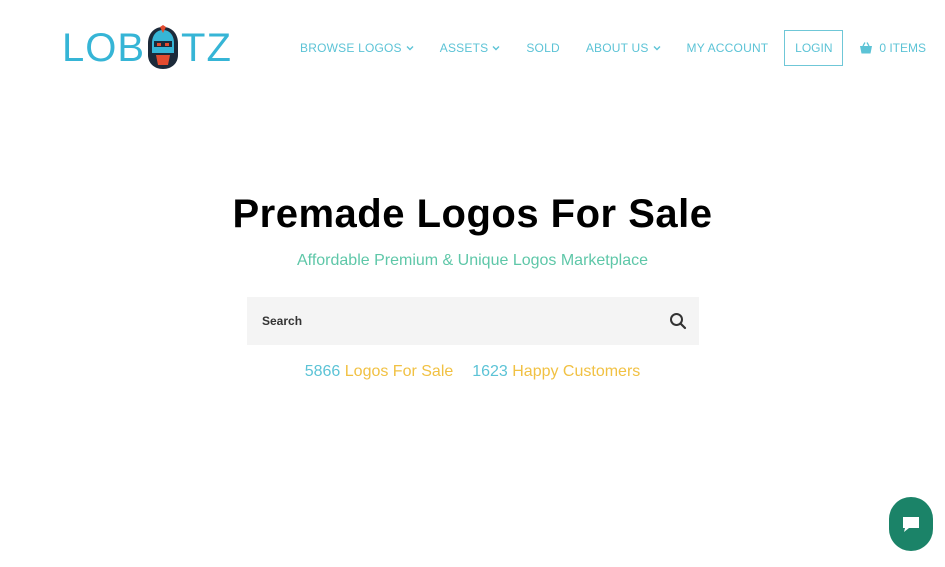  What do you see at coordinates (462, 321) in the screenshot?
I see `search-input` at bounding box center [462, 321].